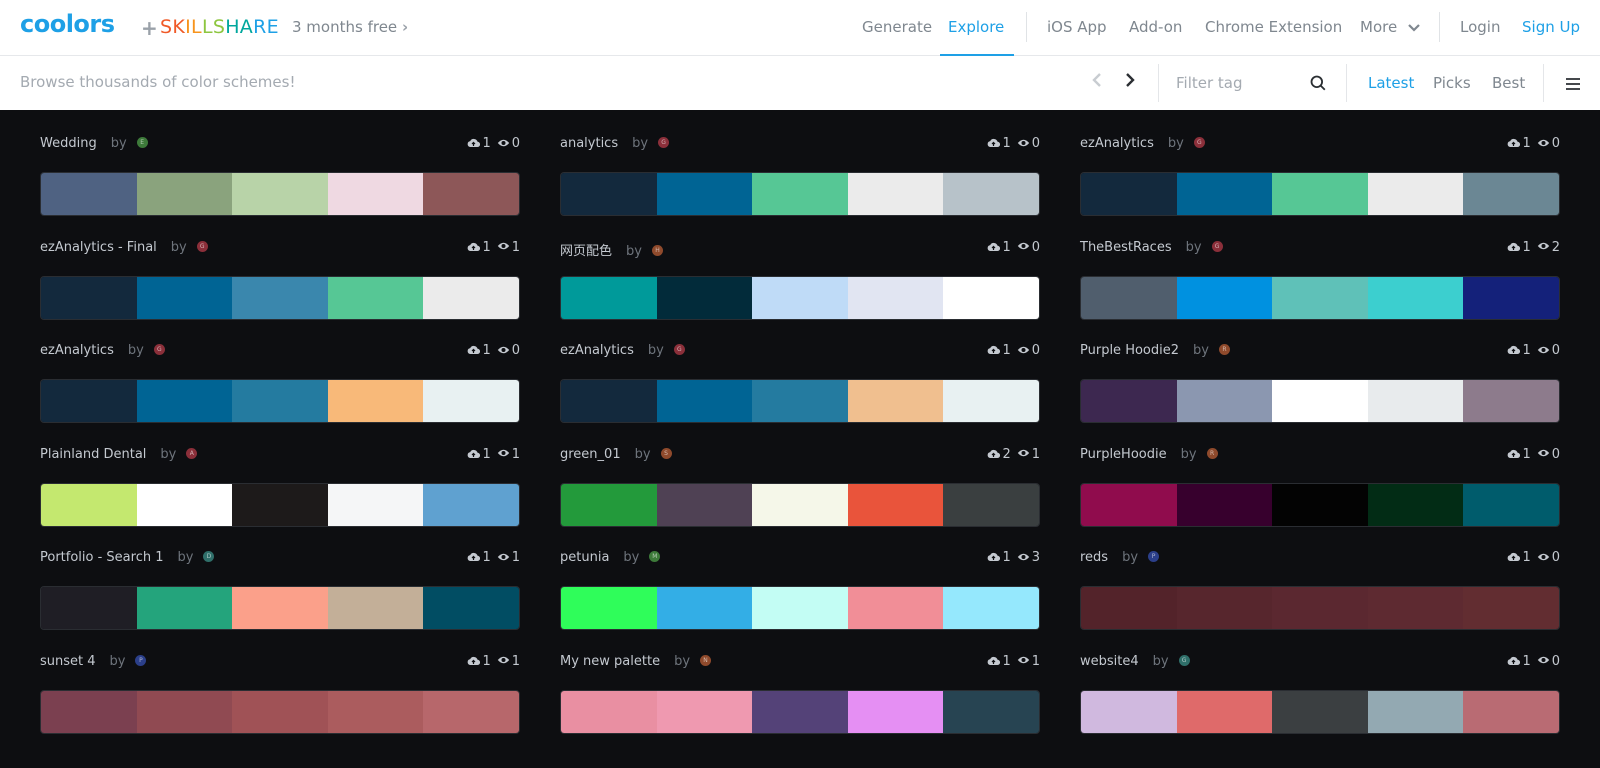 The image size is (1600, 768). I want to click on palette-card: ezAnalytics - Final by G 1 1, so click(280, 267).